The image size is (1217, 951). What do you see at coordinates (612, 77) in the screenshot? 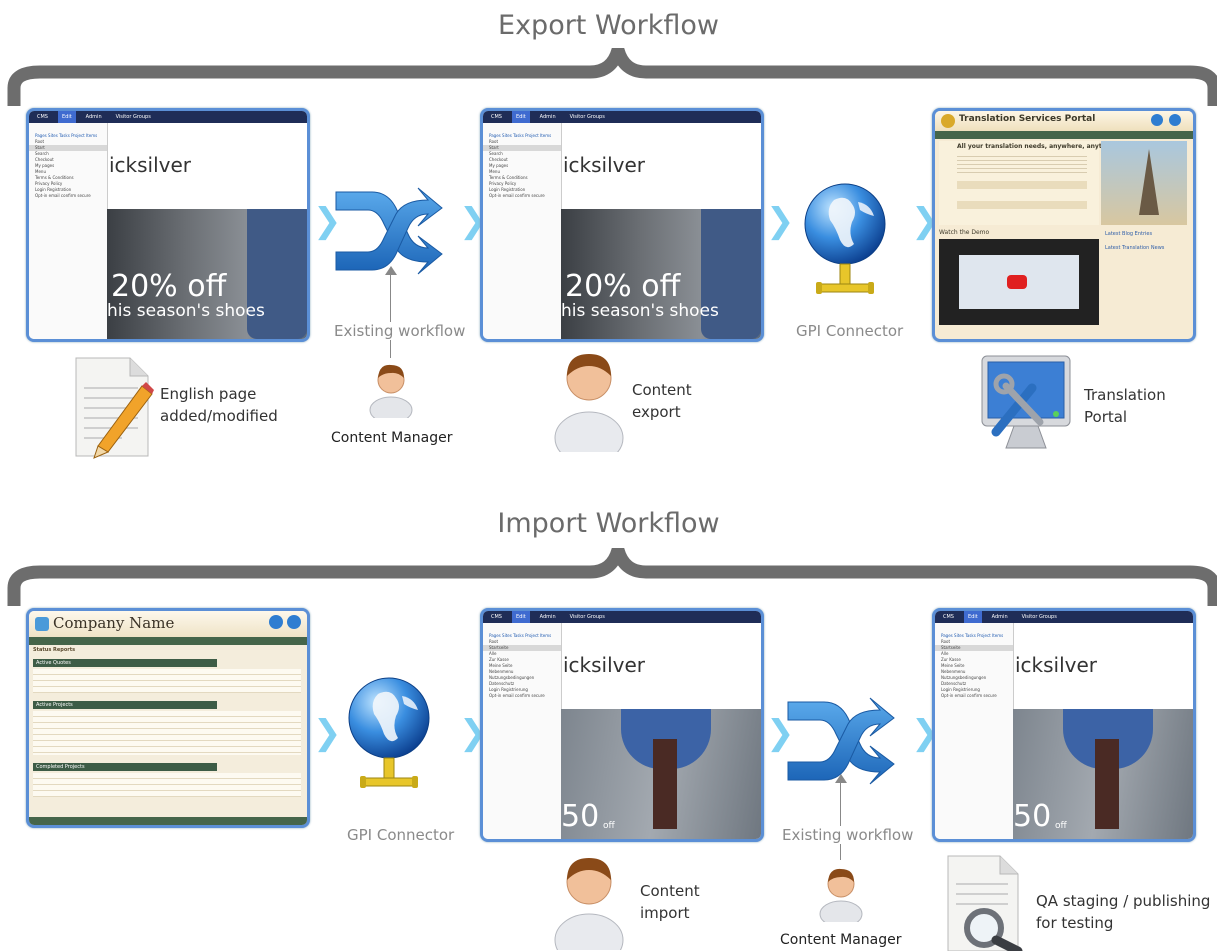
I see `export-brace` at bounding box center [612, 77].